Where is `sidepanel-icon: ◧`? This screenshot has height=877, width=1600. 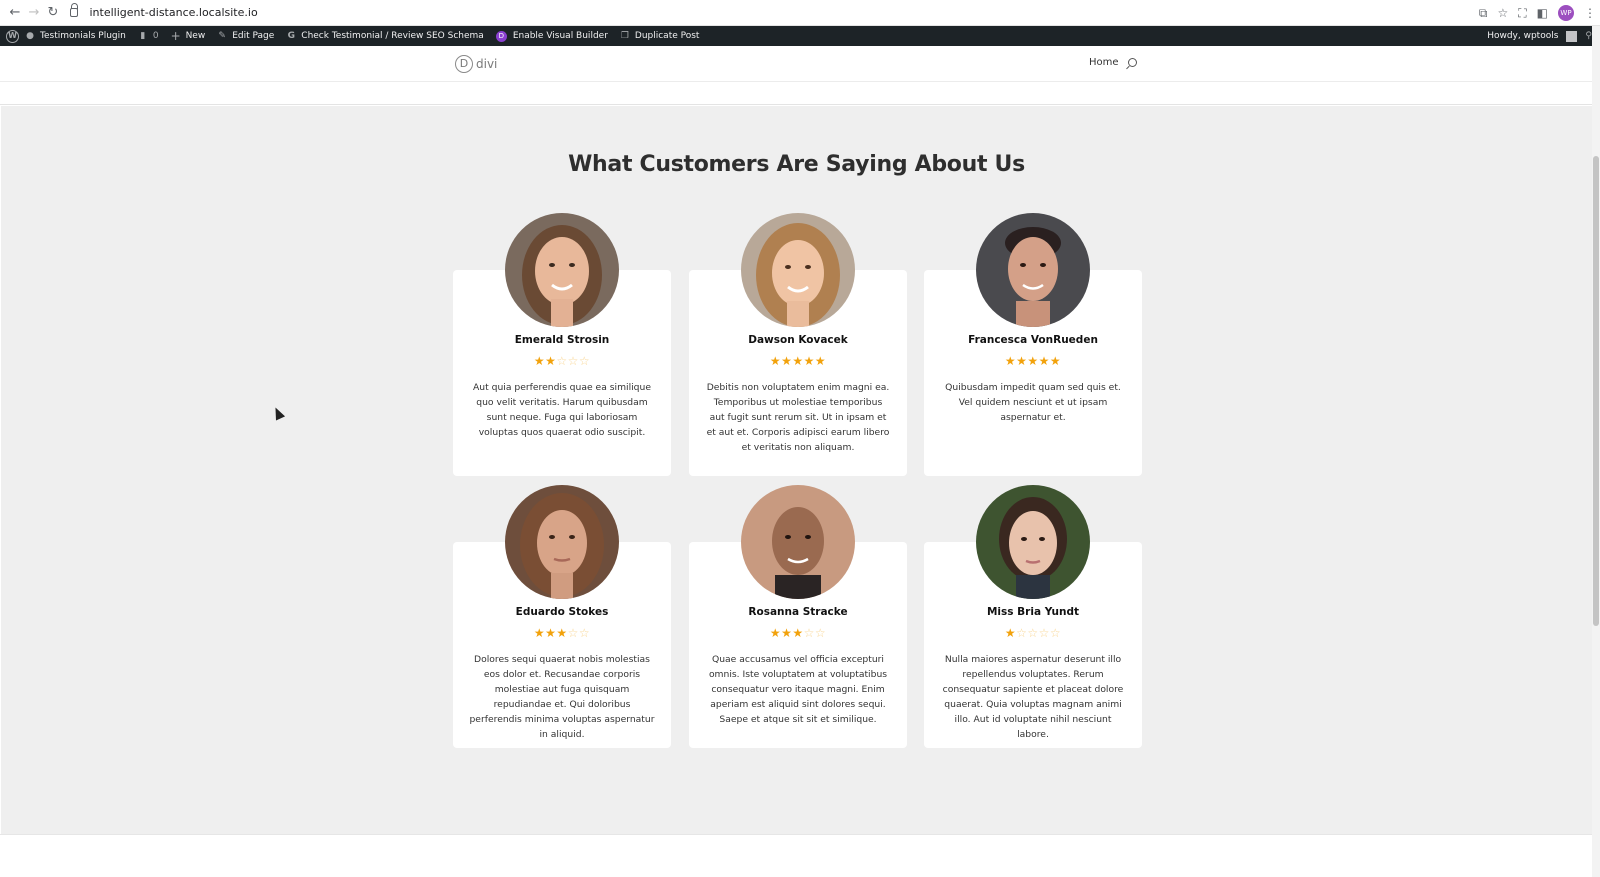
sidepanel-icon: ◧ is located at coordinates (1542, 13).